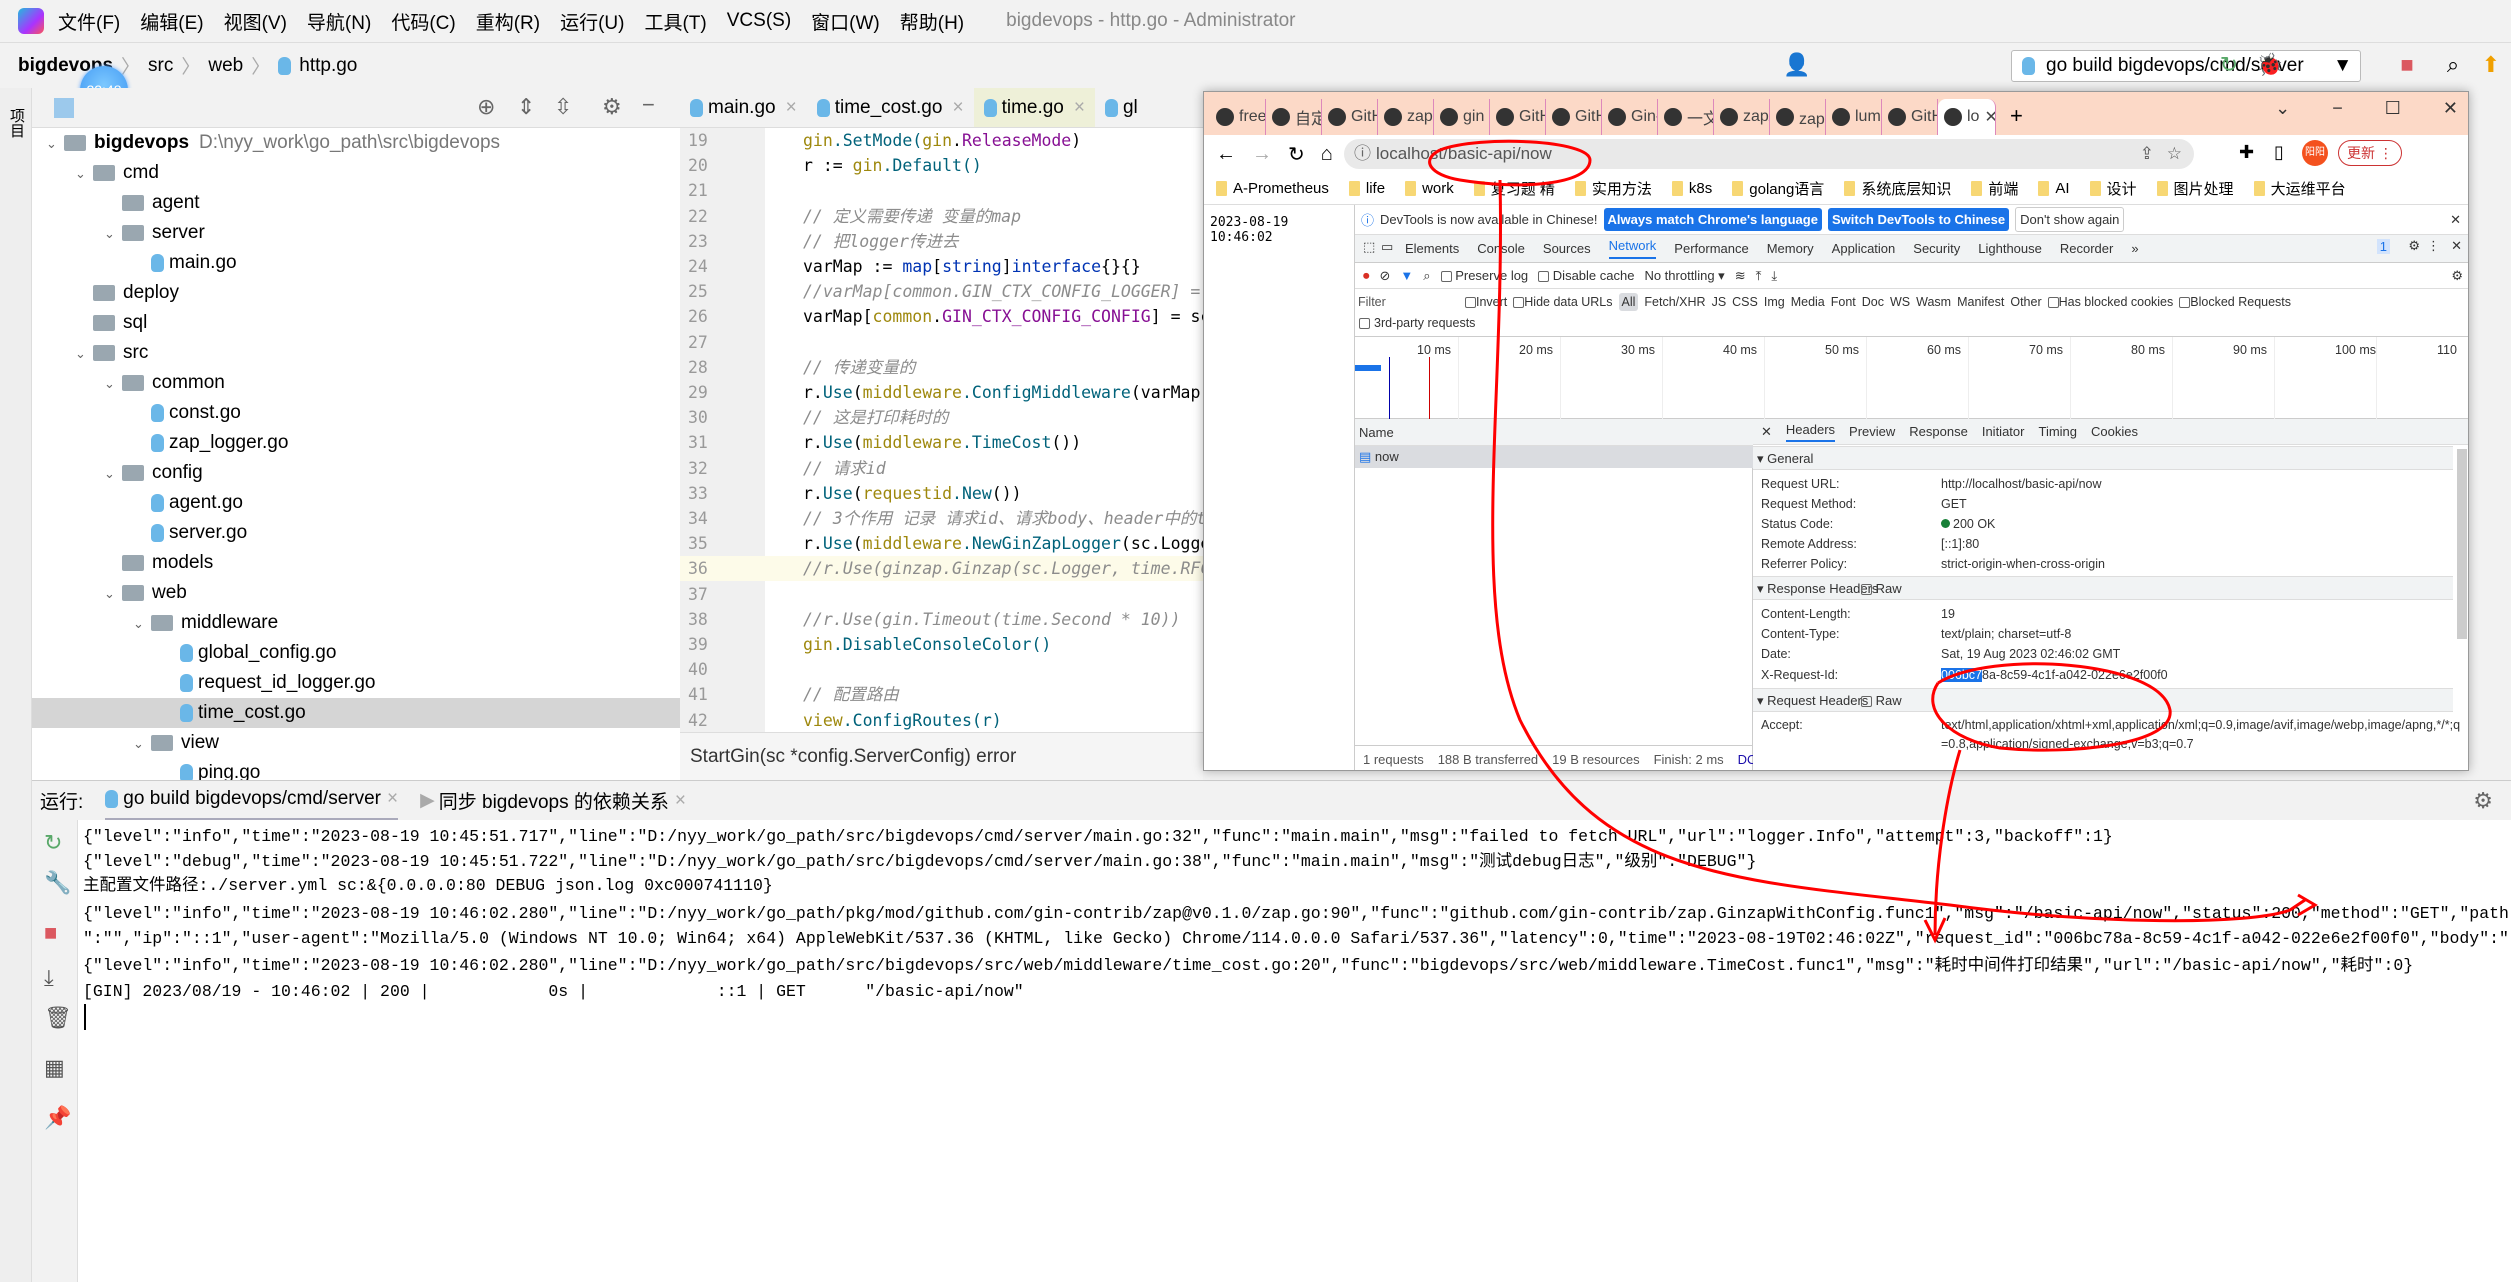 This screenshot has width=2511, height=1282. Describe the element at coordinates (2483, 801) in the screenshot. I see `gear-icon: ⚙` at that location.